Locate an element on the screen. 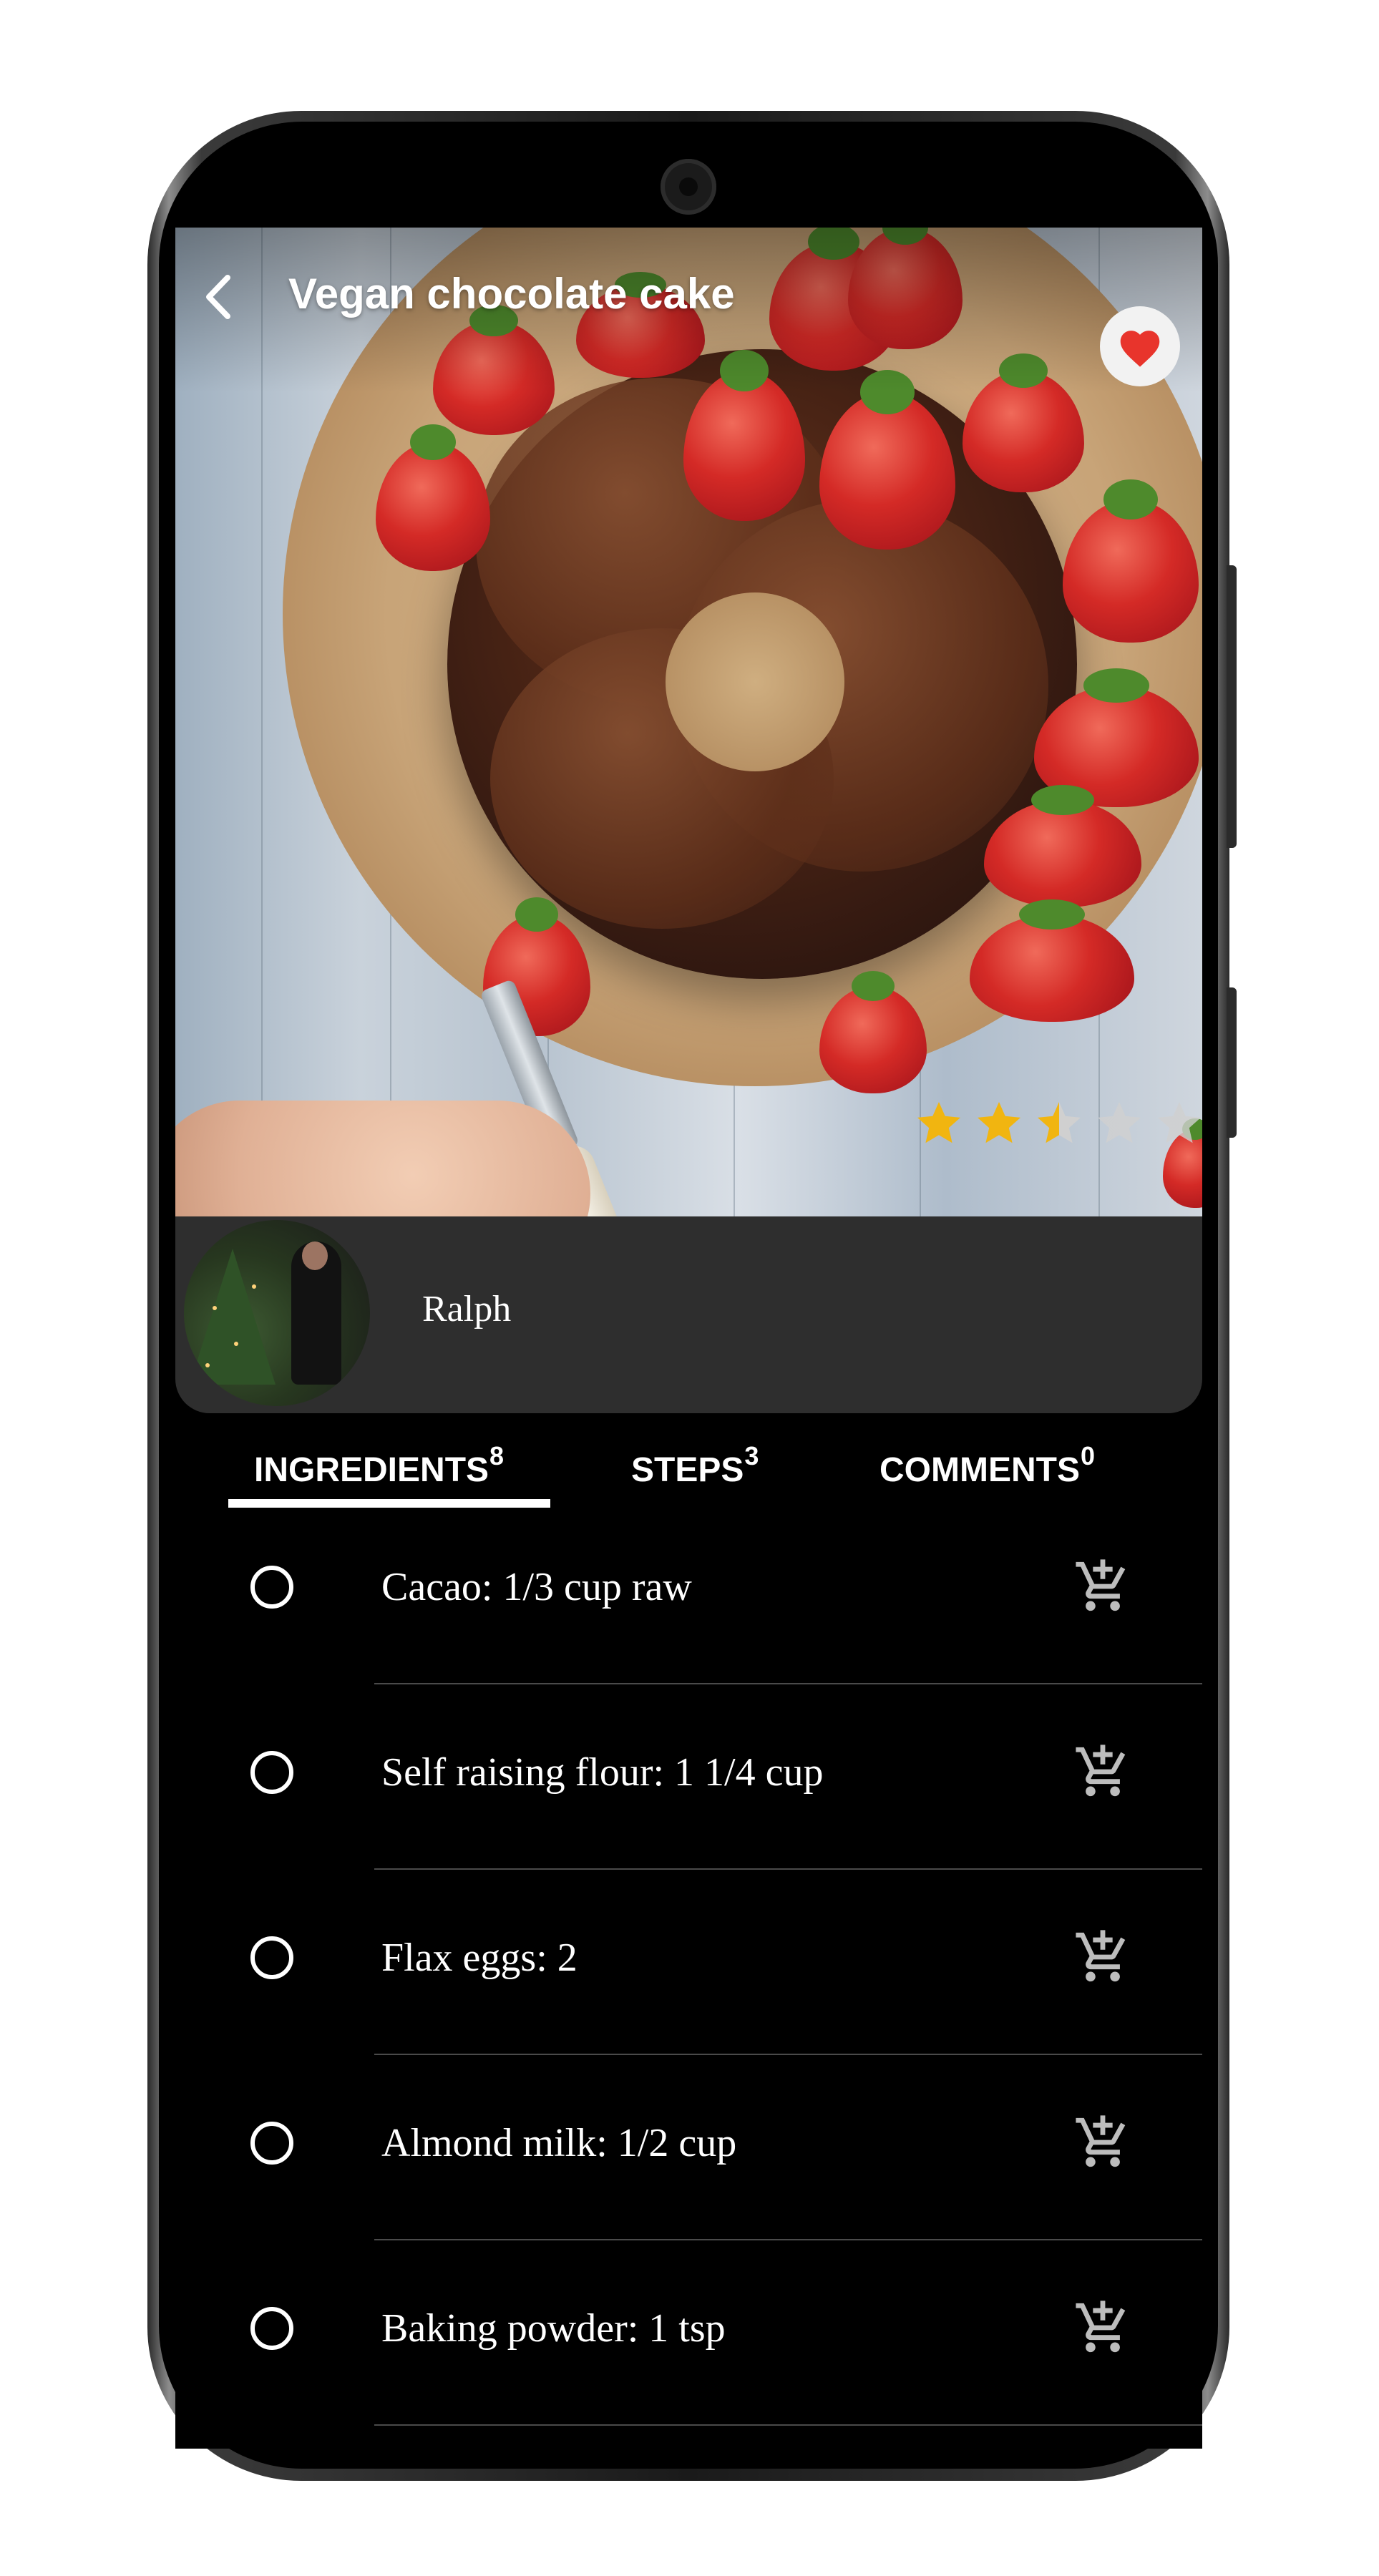 This screenshot has height=2576, width=1379. tab-ingredients: INGREDIENTS8 is located at coordinates (379, 1465).